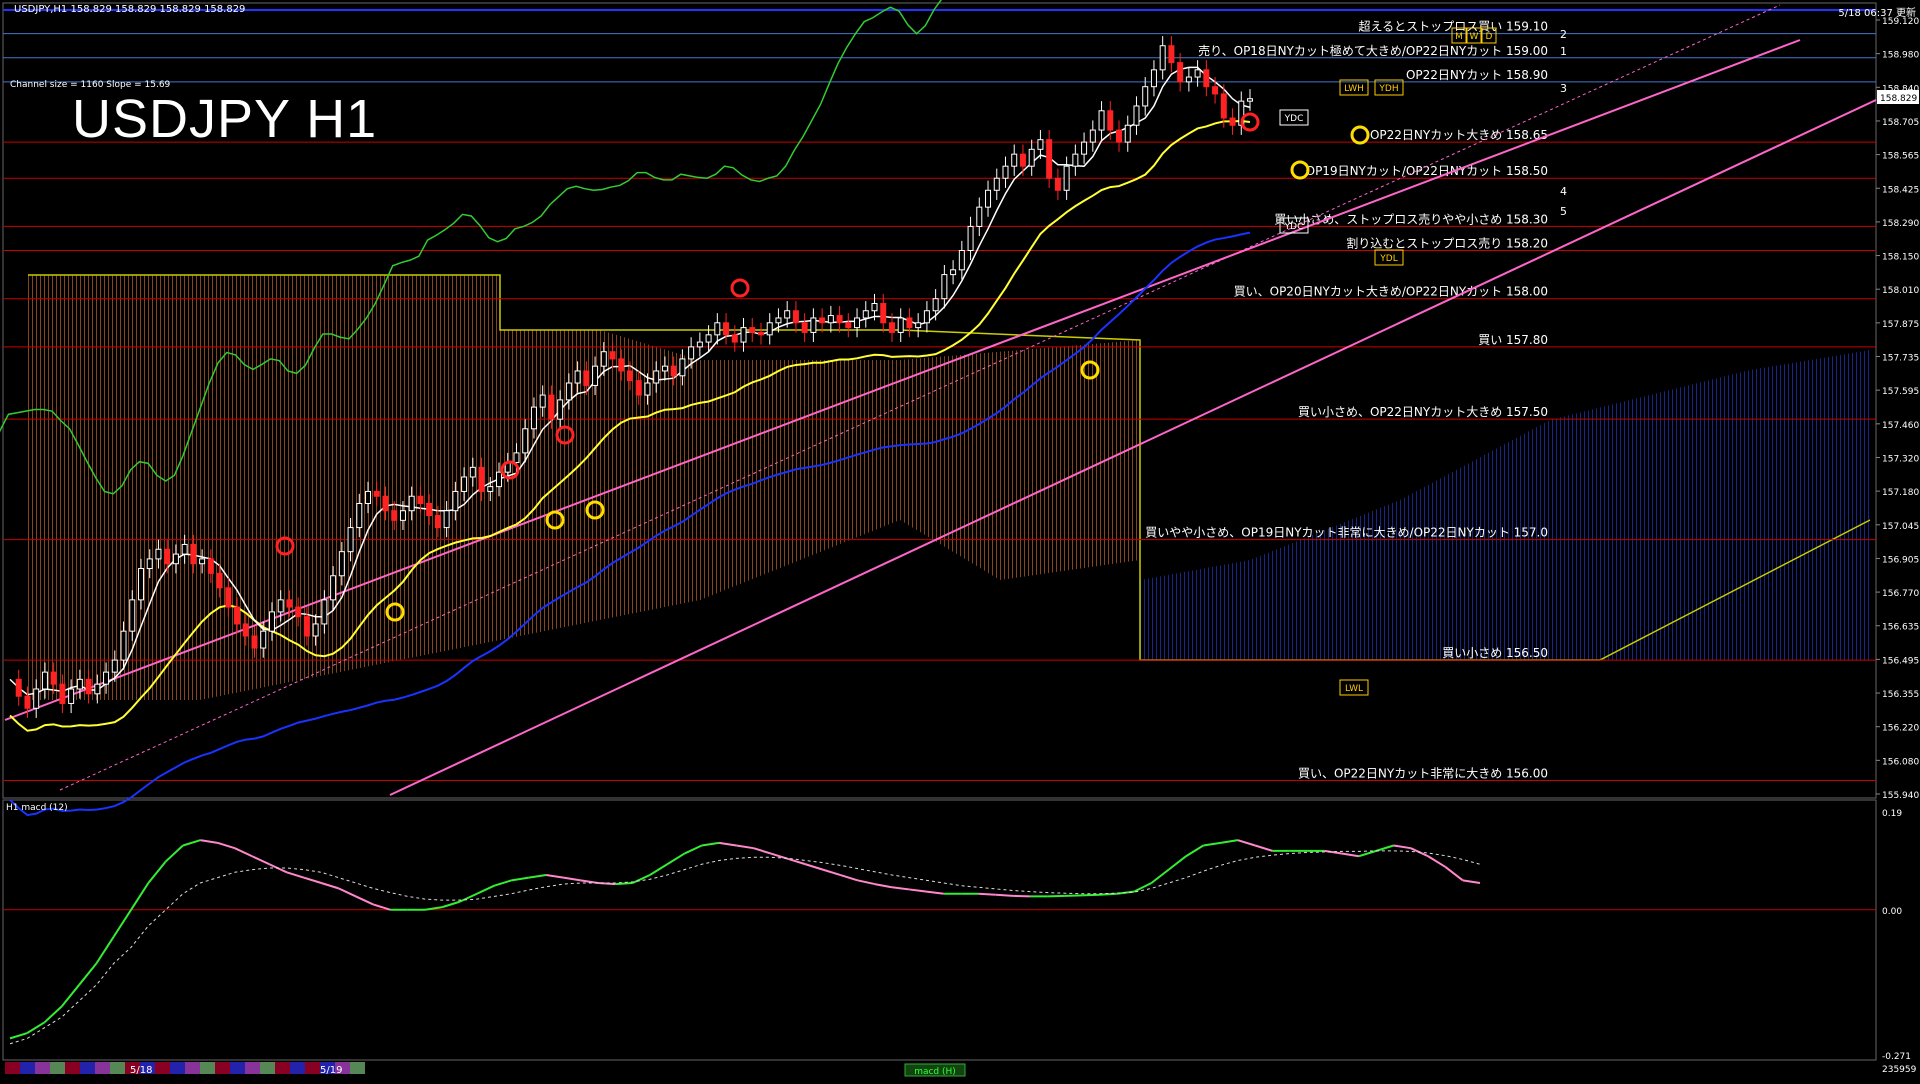  What do you see at coordinates (1900, 695) in the screenshot?
I see `axis-tick-label: 156.355` at bounding box center [1900, 695].